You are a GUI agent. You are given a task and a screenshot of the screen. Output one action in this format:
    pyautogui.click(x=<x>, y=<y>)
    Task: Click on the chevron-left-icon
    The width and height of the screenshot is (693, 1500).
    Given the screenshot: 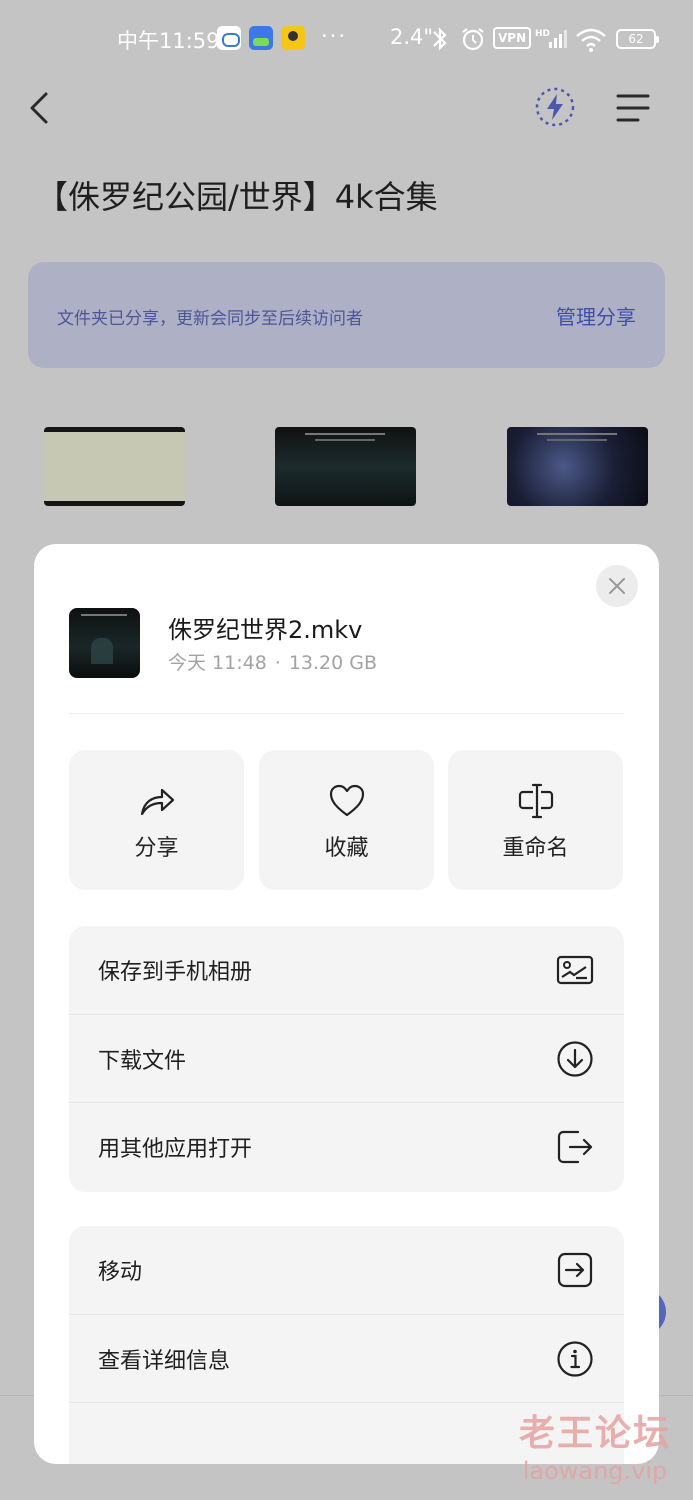 What is the action you would take?
    pyautogui.click(x=42, y=108)
    